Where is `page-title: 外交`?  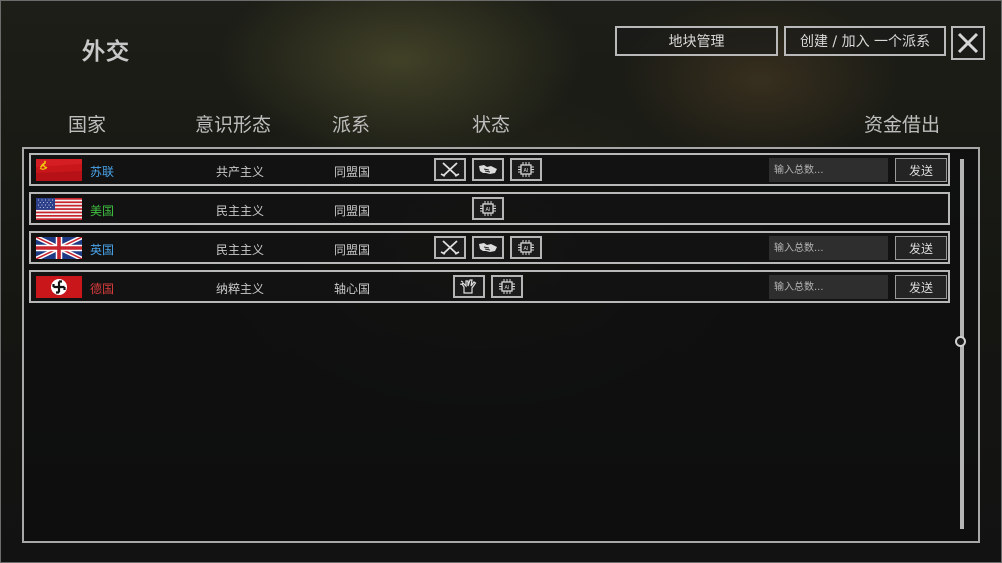 page-title: 外交 is located at coordinates (106, 52).